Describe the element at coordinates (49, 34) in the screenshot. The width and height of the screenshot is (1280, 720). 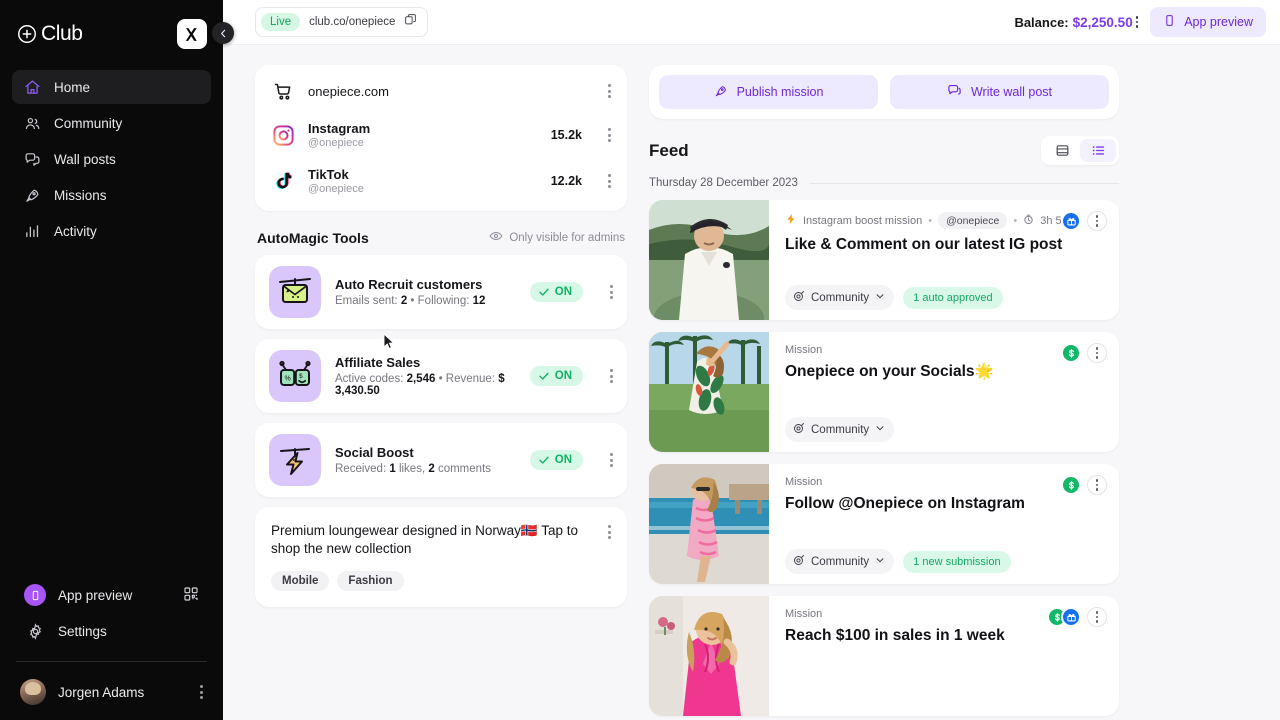
I see `brand-logo: Club` at that location.